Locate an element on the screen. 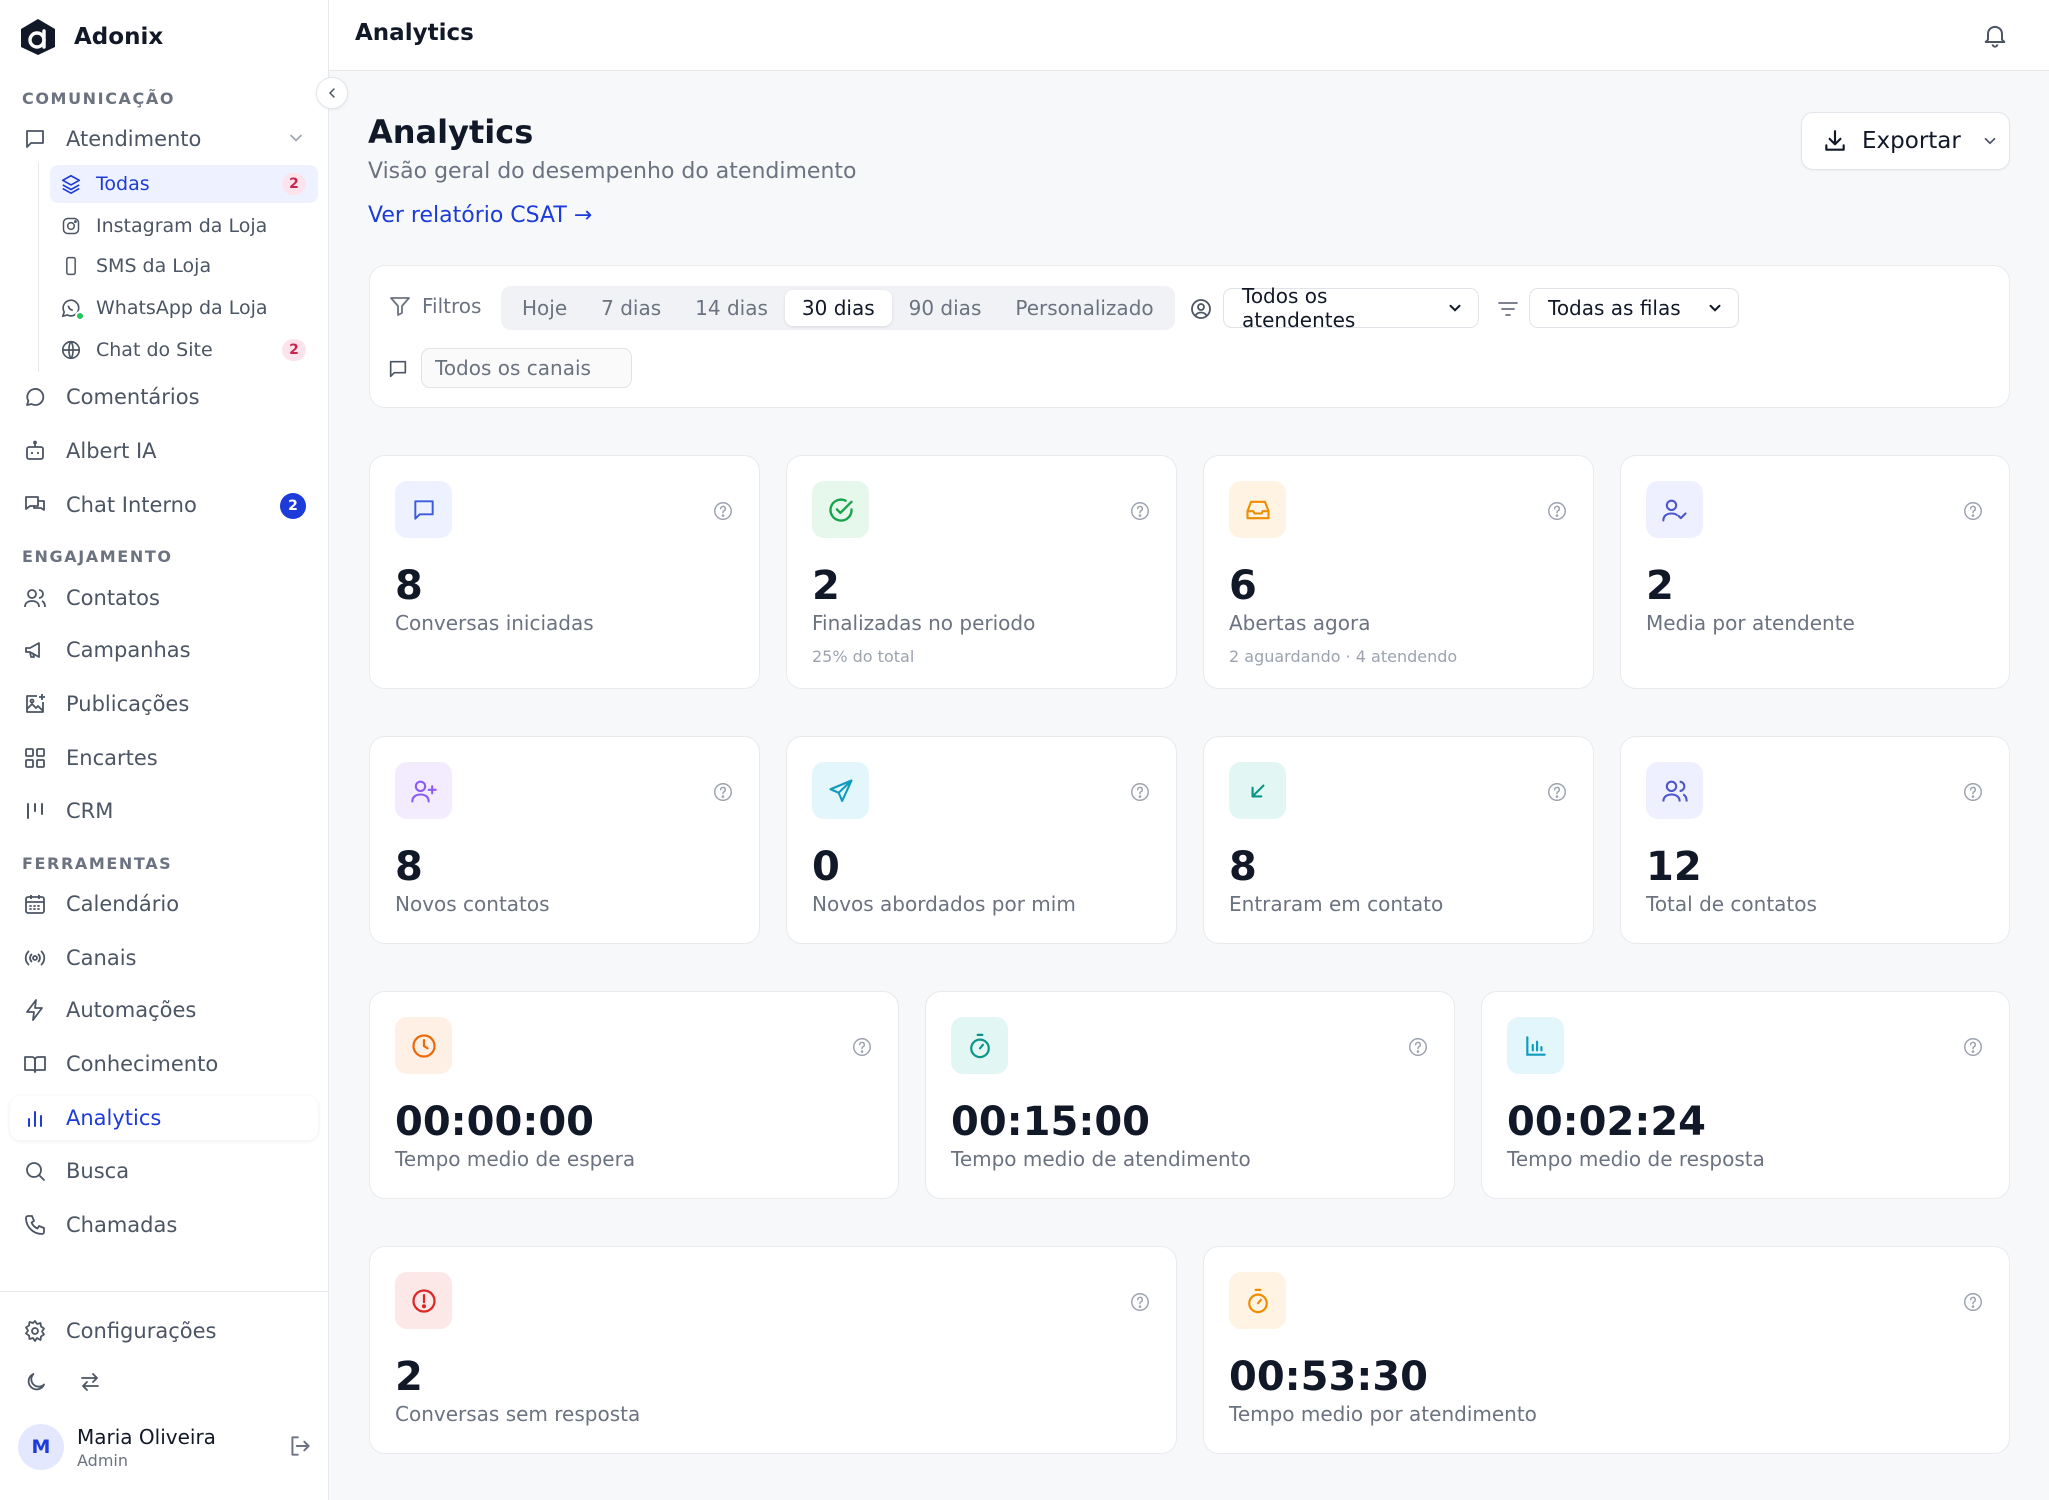  sidebar-item-chat-interno: Chat Interno 2 is located at coordinates (164, 505).